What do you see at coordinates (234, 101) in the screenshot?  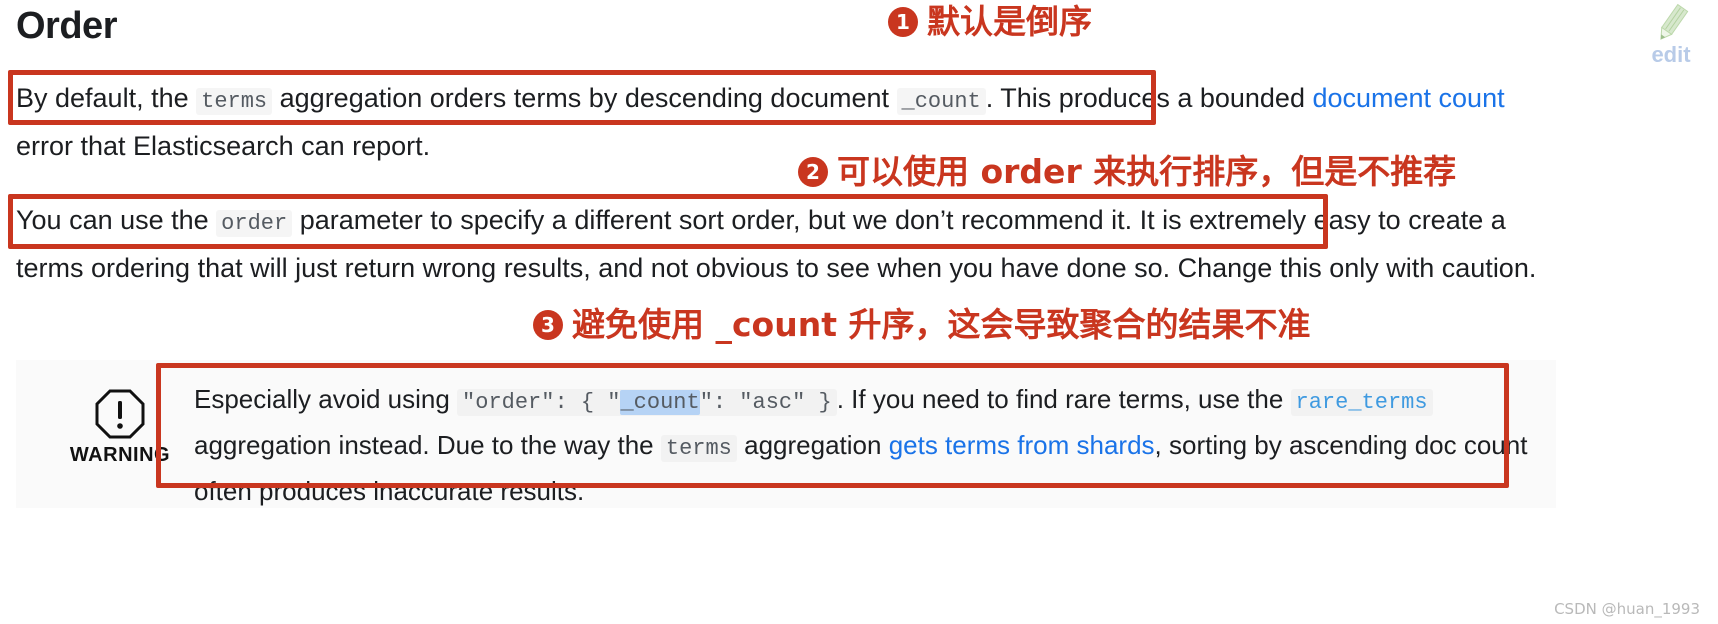 I see `code-terms: terms` at bounding box center [234, 101].